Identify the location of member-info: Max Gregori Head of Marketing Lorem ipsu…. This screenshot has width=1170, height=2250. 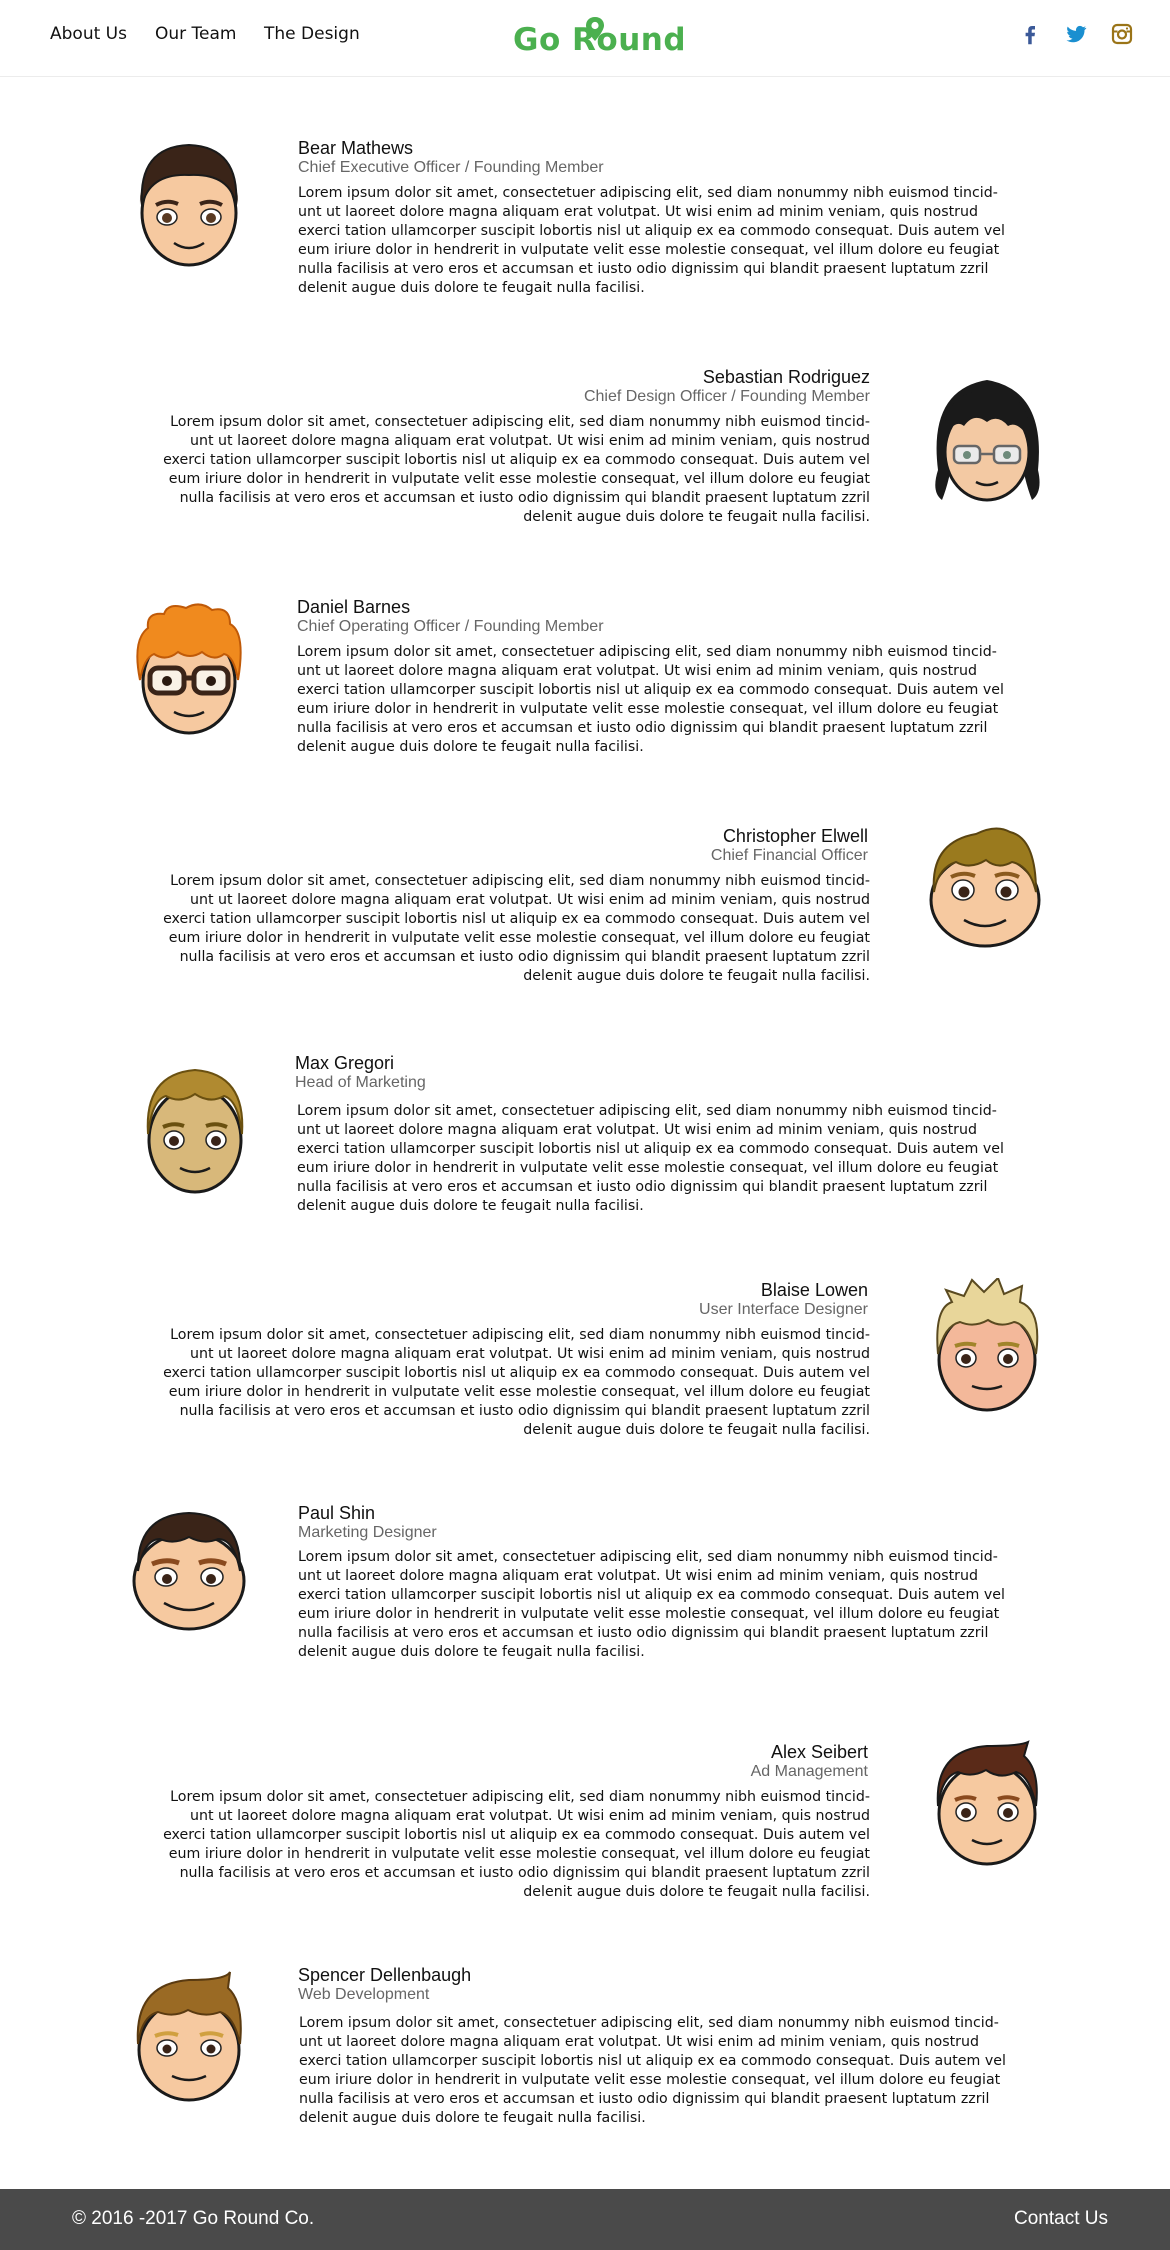
(650, 1135).